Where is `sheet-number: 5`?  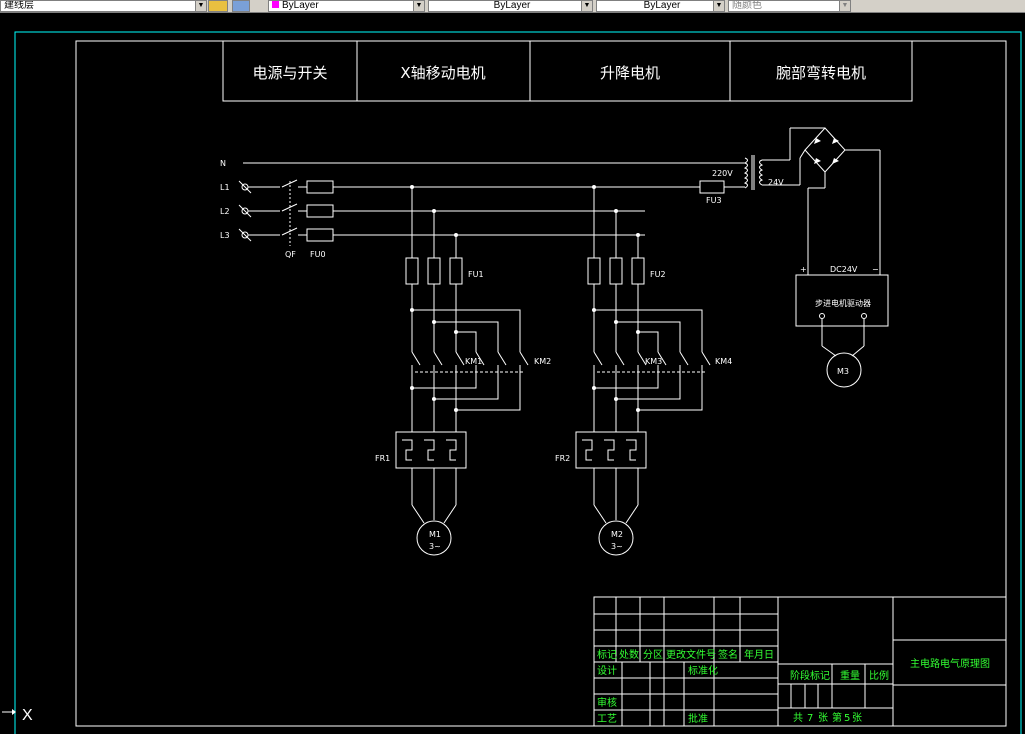
sheet-number: 5 is located at coordinates (847, 718).